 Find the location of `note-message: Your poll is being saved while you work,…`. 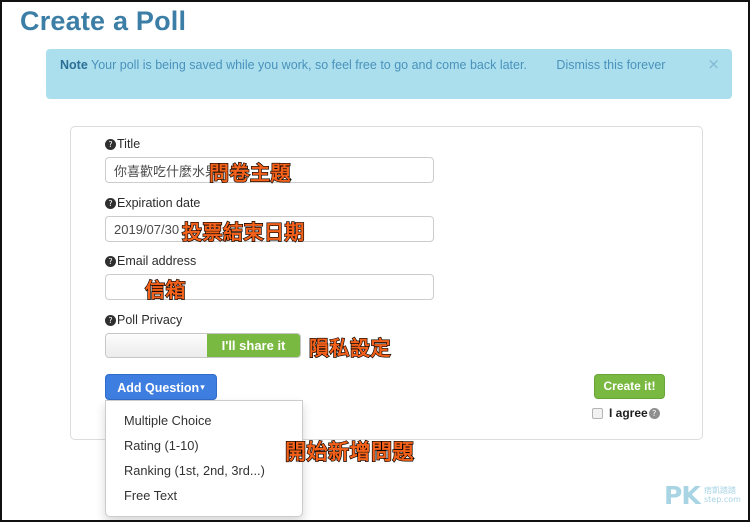

note-message: Your poll is being saved while you work,… is located at coordinates (309, 65).